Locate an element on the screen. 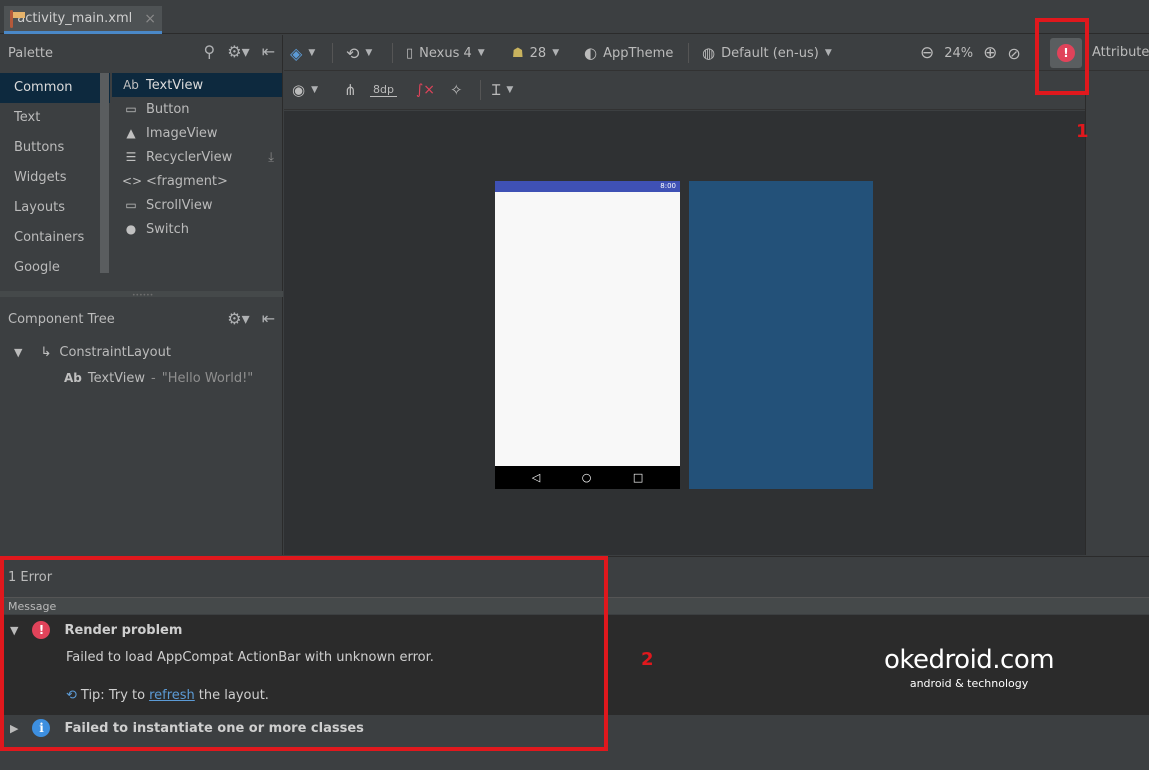 The width and height of the screenshot is (1149, 770). tree-node-text: "Hello World!" is located at coordinates (207, 378).